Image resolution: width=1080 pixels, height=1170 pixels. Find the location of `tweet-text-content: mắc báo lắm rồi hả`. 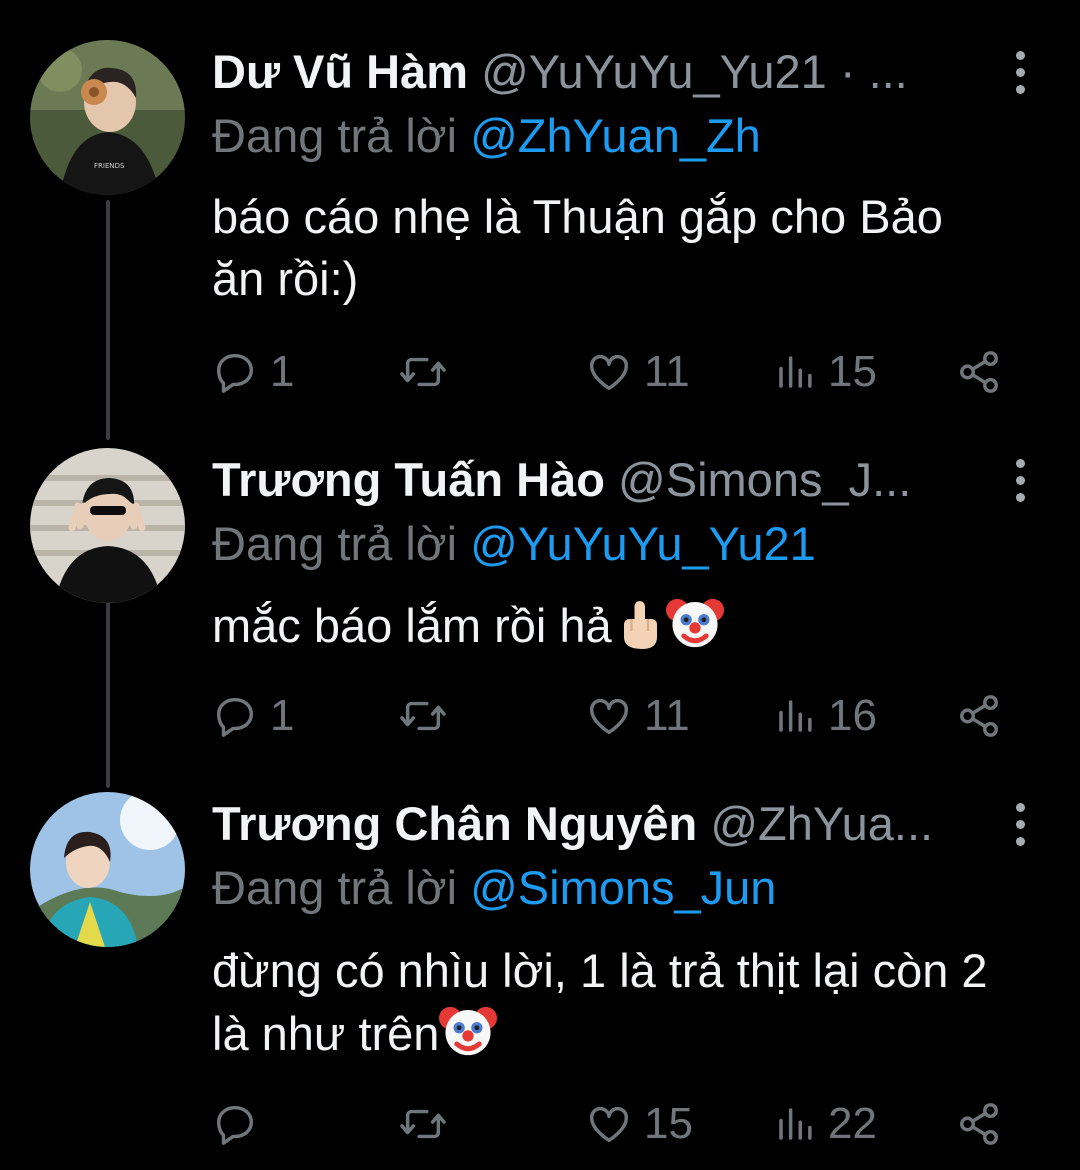

tweet-text-content: mắc báo lắm rồi hả is located at coordinates (412, 625).